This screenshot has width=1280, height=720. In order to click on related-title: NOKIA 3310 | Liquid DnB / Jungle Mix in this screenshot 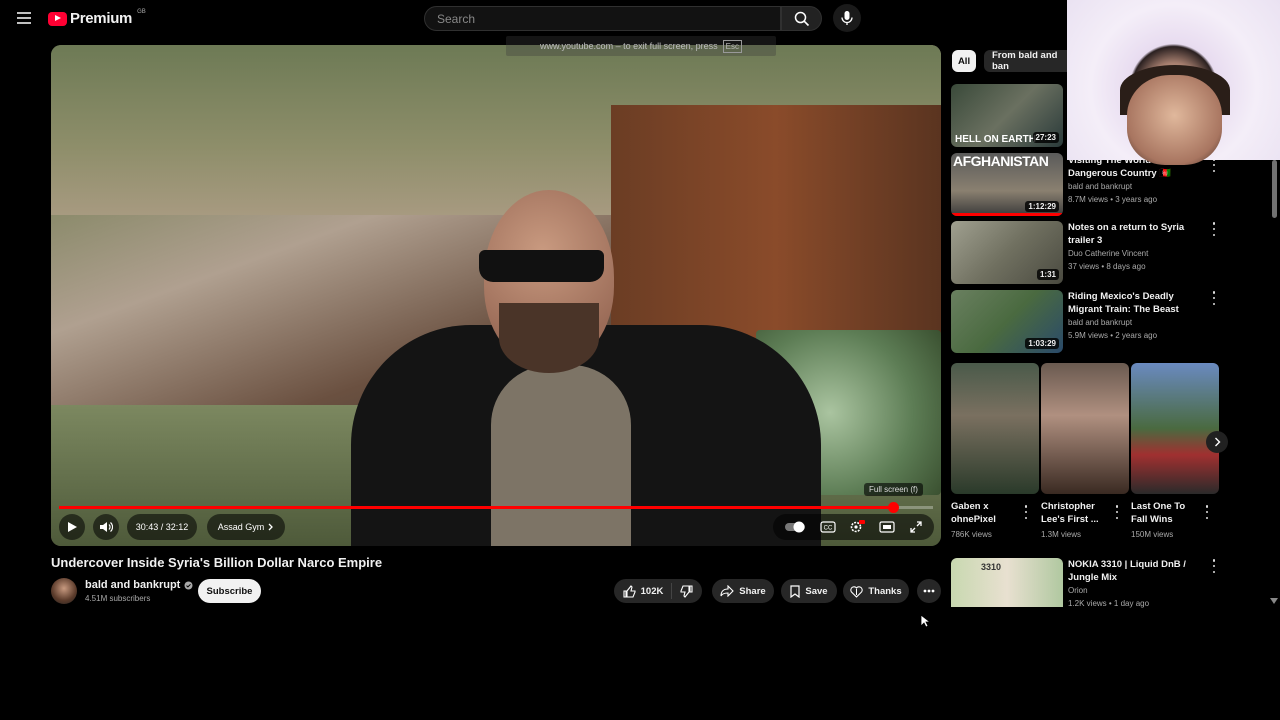, I will do `click(1138, 571)`.